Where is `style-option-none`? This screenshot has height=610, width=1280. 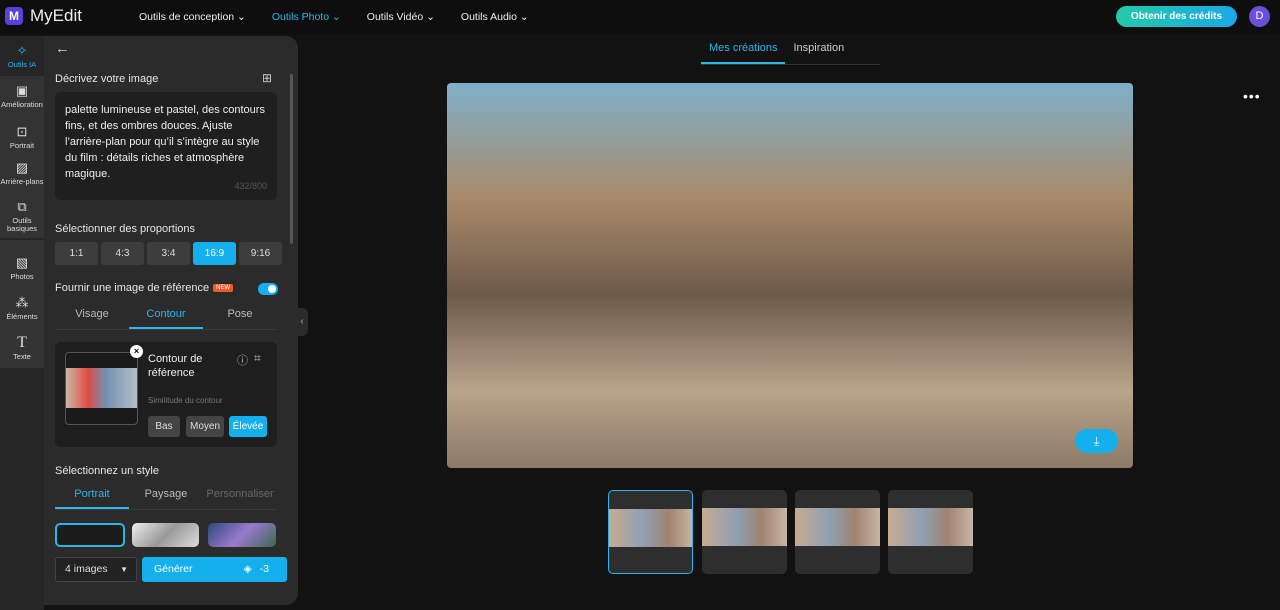 style-option-none is located at coordinates (90, 535).